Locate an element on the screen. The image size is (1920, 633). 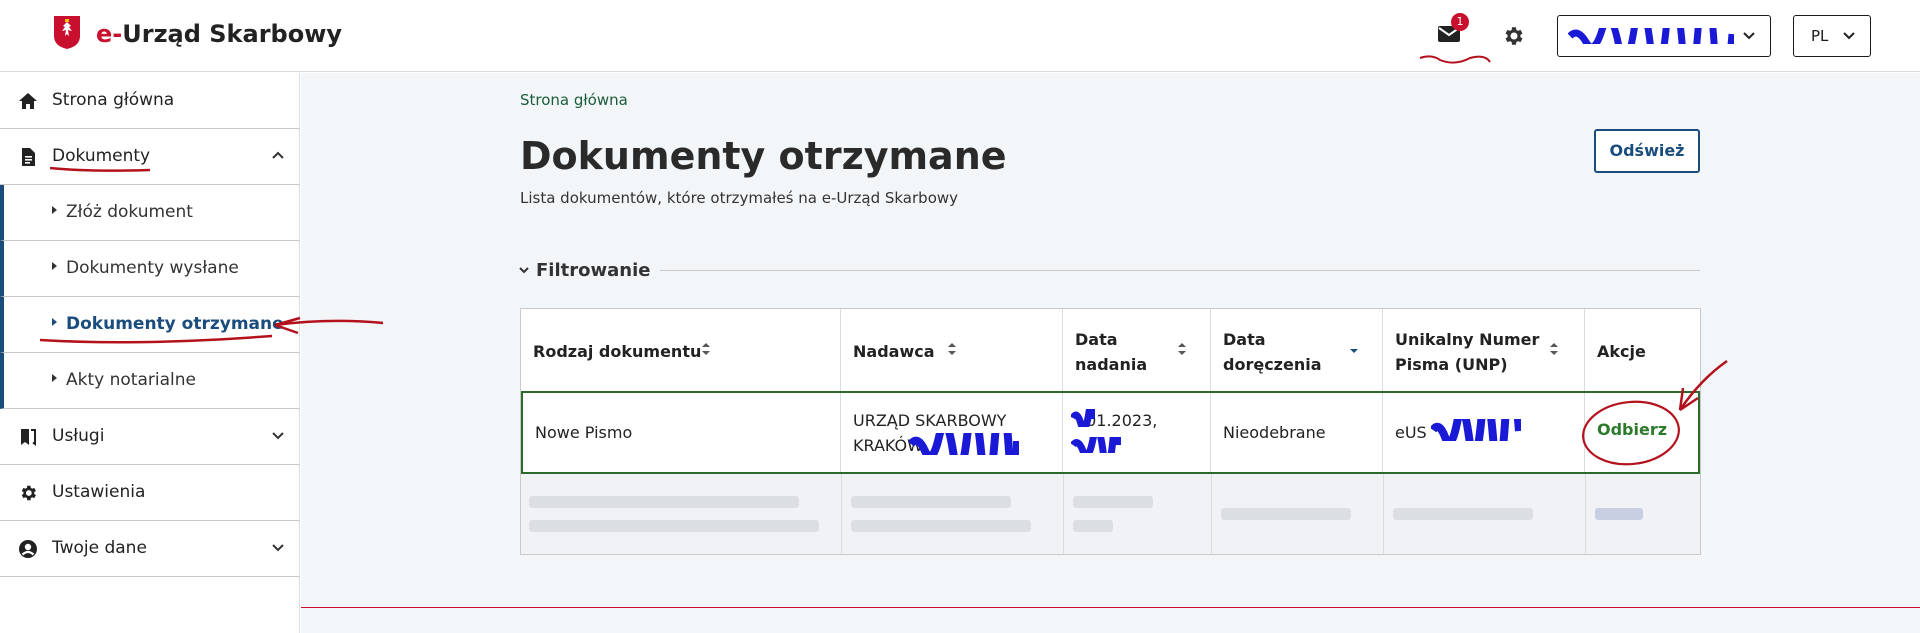
sidebar-item-home: Strona główna is located at coordinates (150, 101).